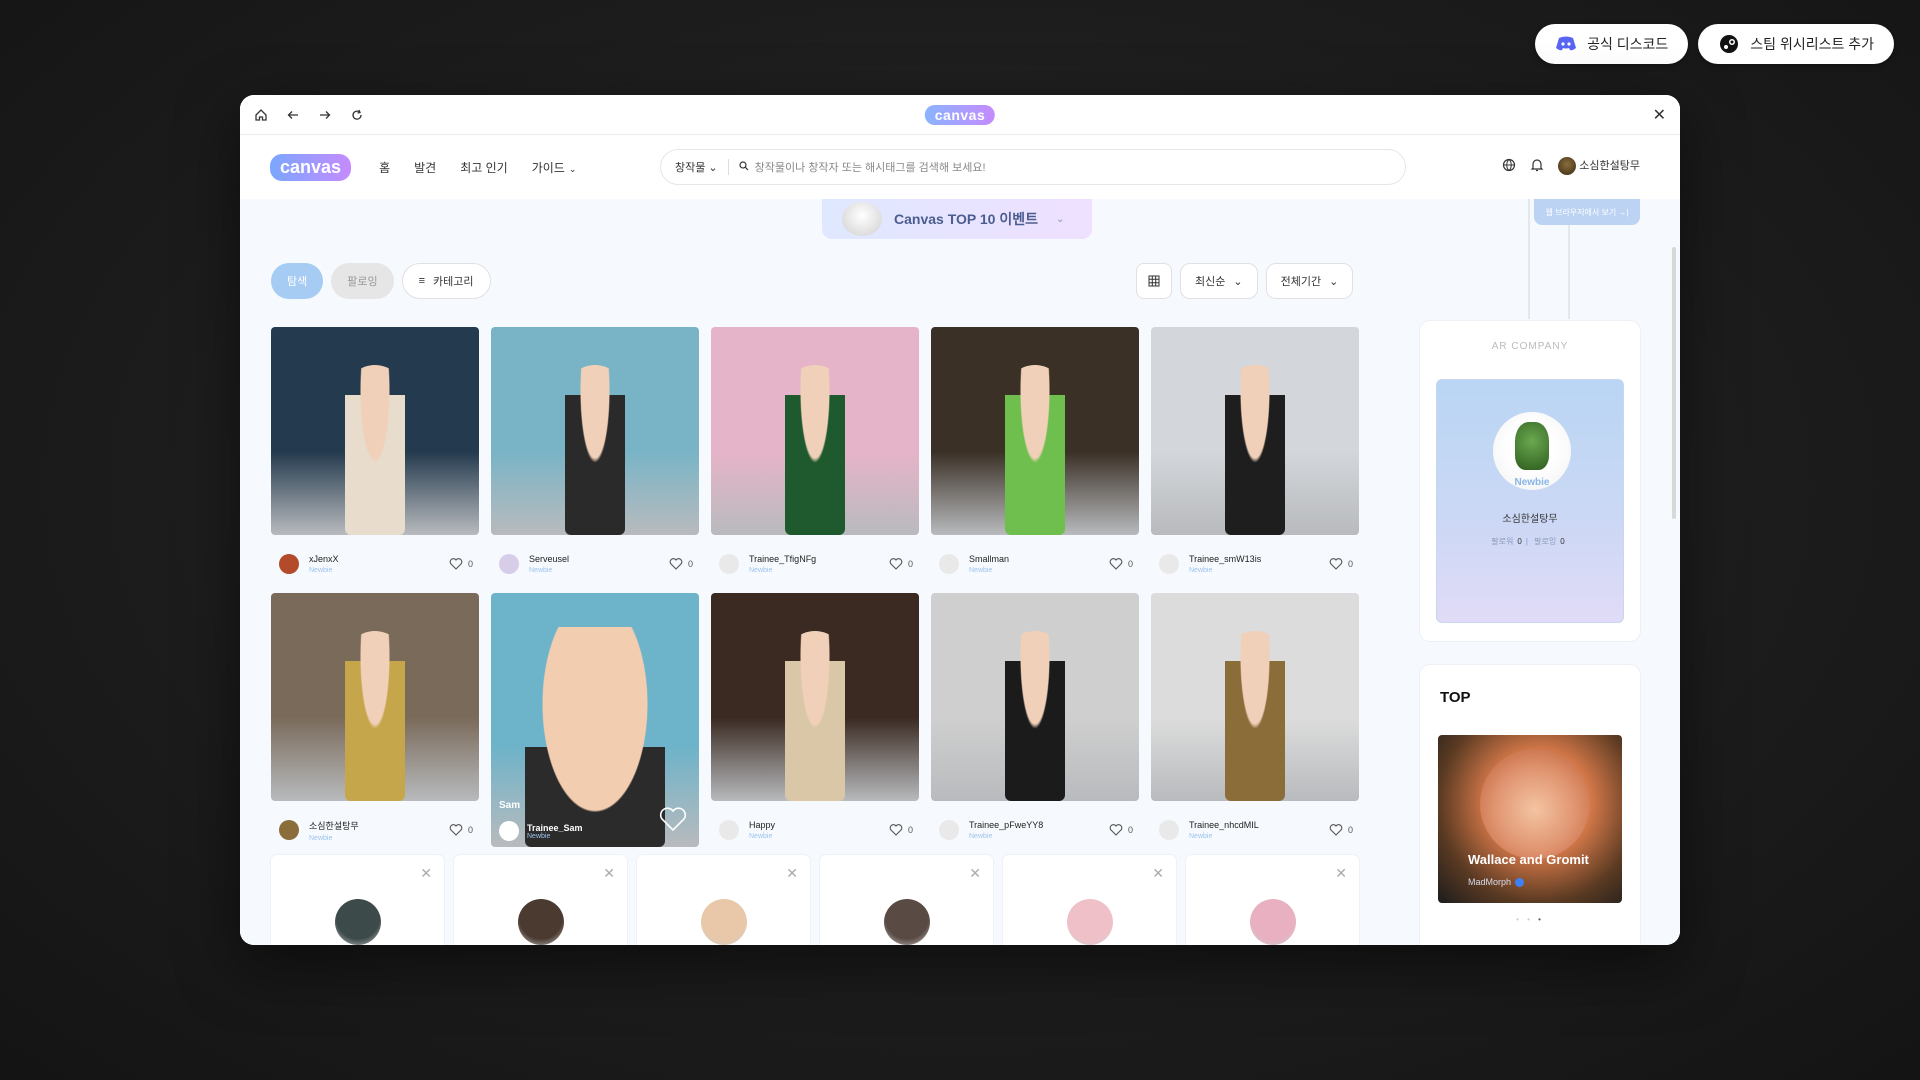  What do you see at coordinates (554, 167) in the screenshot?
I see `nav-guide: 가이드 ⌄` at bounding box center [554, 167].